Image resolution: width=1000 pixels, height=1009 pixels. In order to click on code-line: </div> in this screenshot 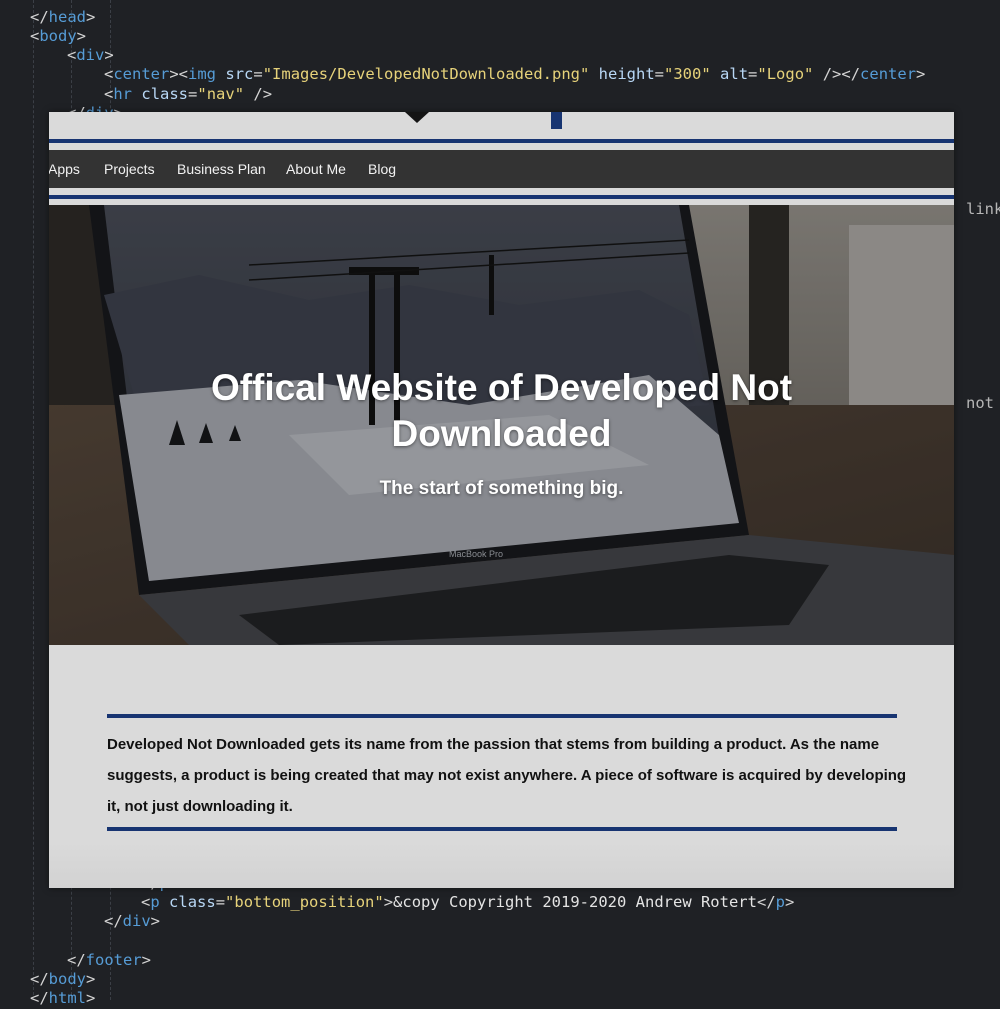, I will do `click(132, 922)`.